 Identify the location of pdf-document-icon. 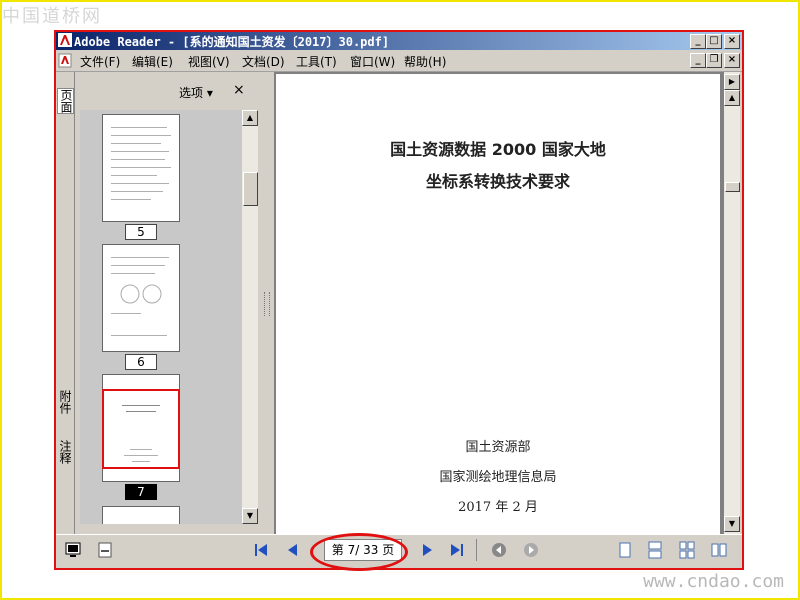
(65, 60).